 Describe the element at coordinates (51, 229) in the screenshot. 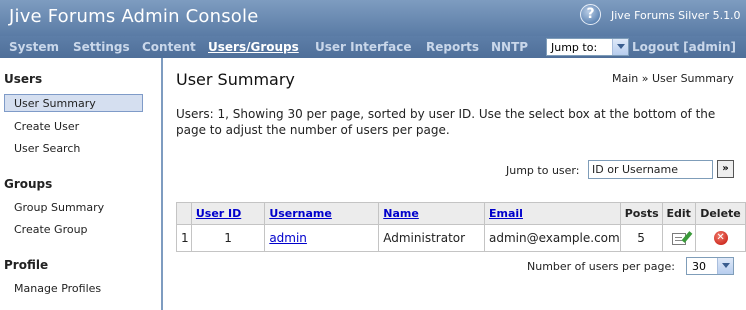

I see `sidebar-item-create-group: Create Group` at that location.